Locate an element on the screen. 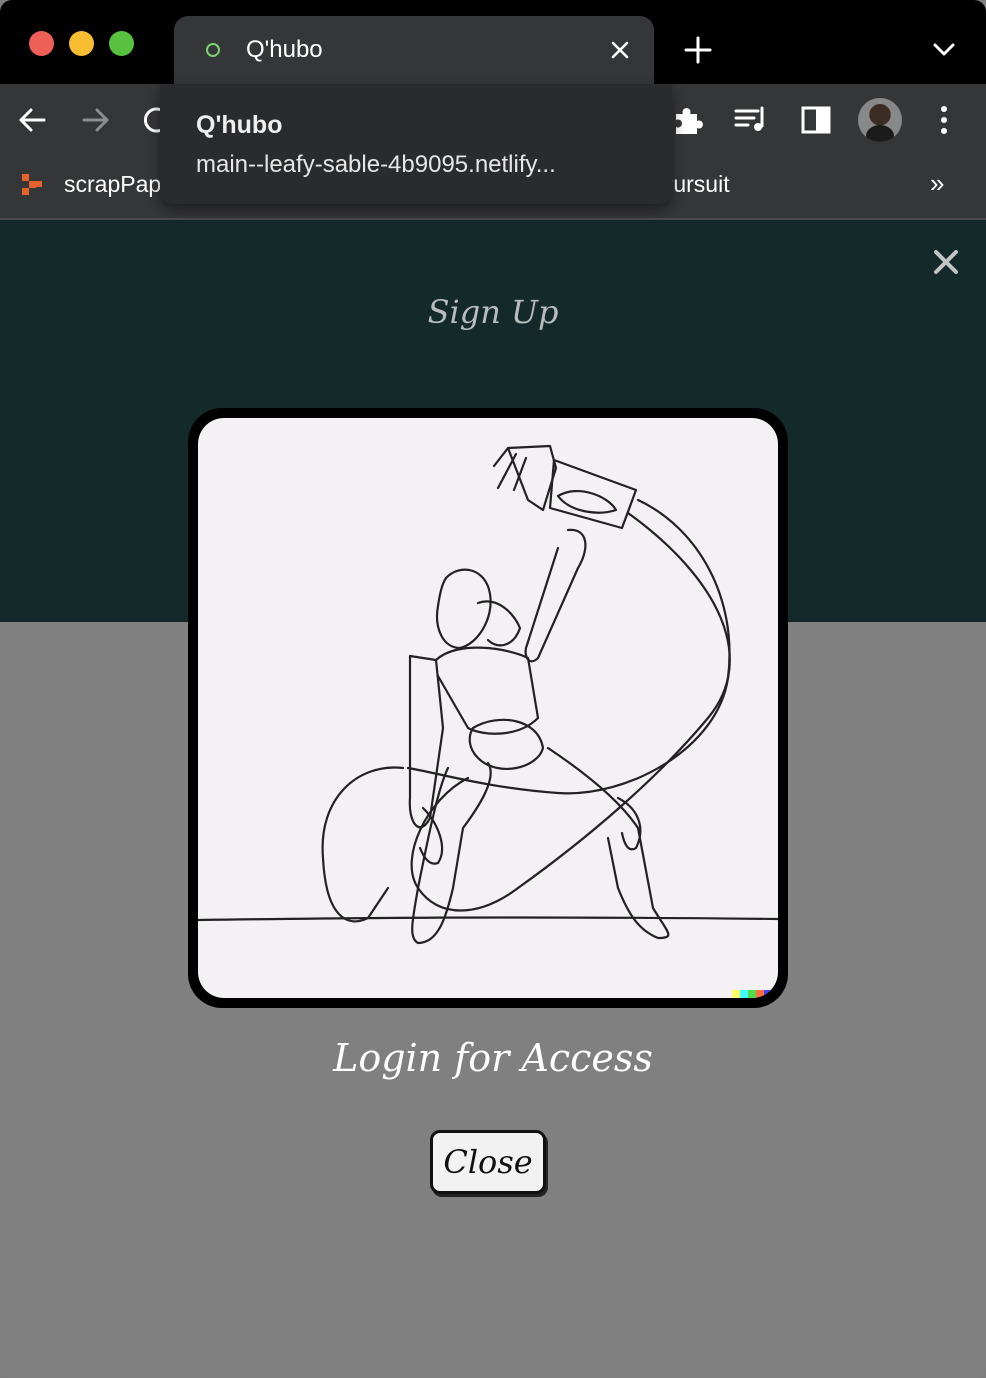  tab-title: Q'hubo is located at coordinates (284, 49).